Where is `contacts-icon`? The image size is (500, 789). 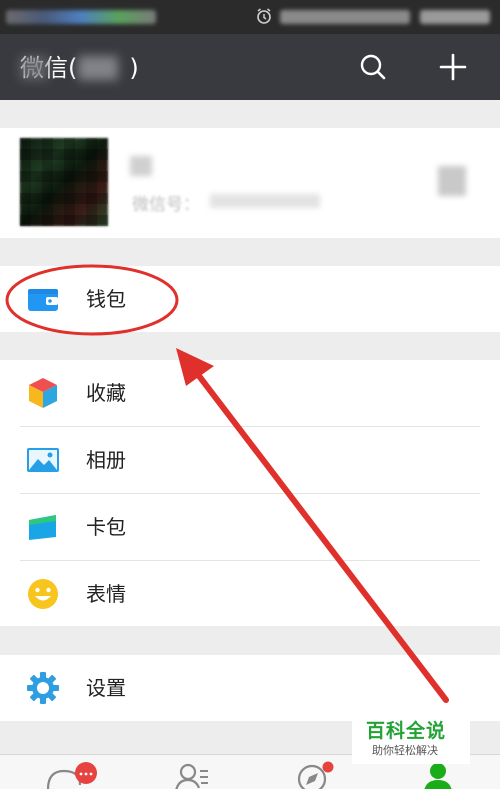
contacts-icon is located at coordinates (191, 776).